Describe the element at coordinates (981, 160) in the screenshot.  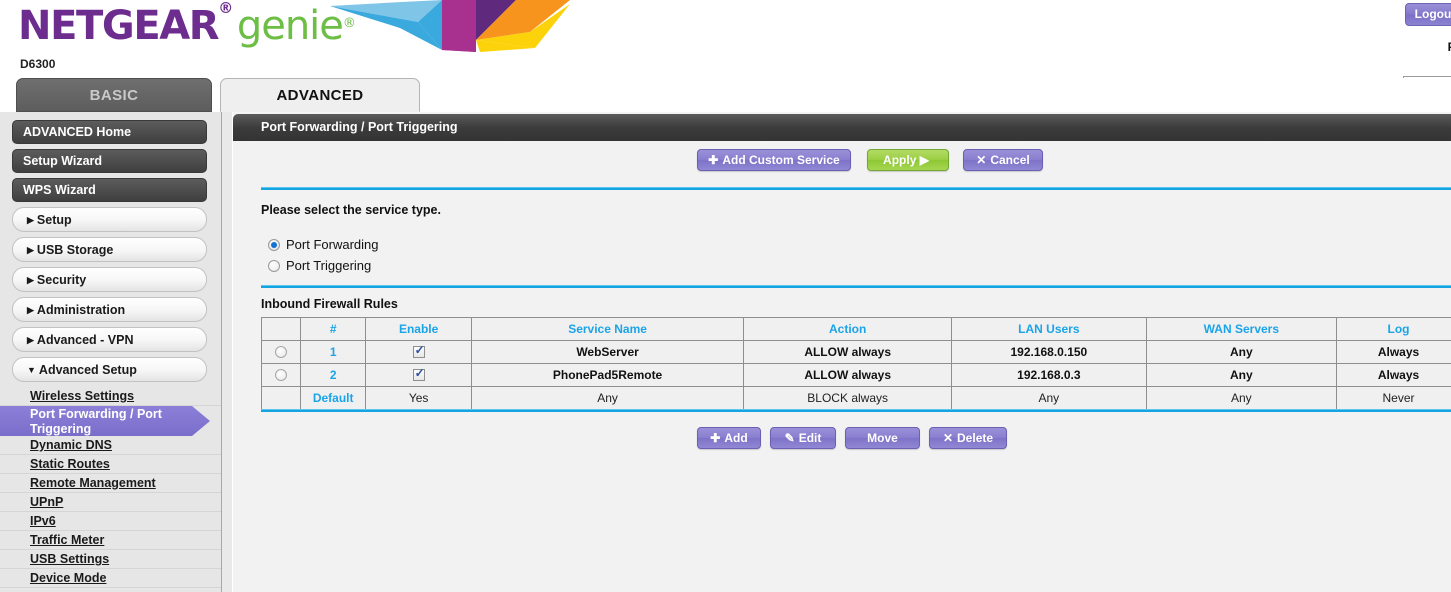
I see `x-icon: ✕` at that location.